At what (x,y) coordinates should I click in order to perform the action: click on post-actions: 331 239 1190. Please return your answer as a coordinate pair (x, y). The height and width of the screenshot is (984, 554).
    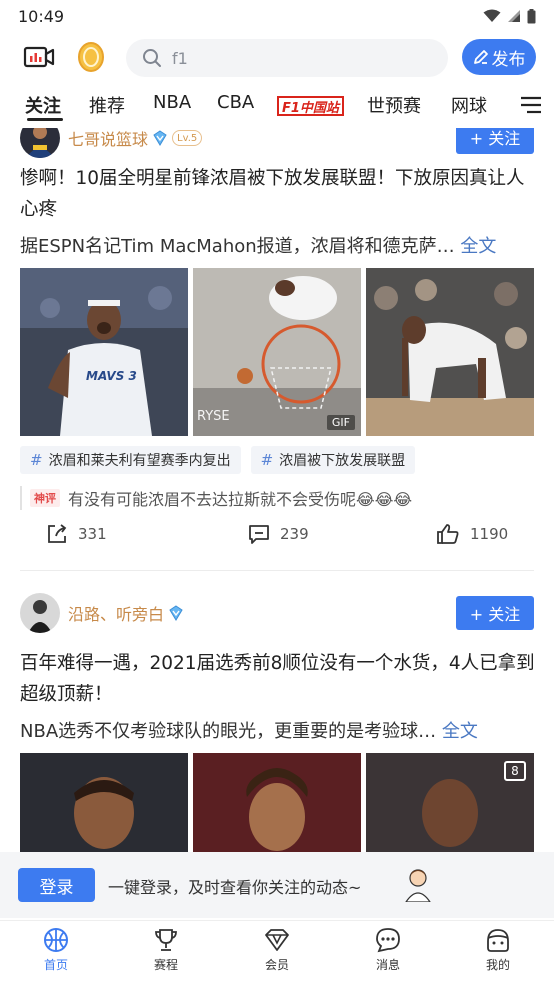
    Looking at the image, I should click on (277, 538).